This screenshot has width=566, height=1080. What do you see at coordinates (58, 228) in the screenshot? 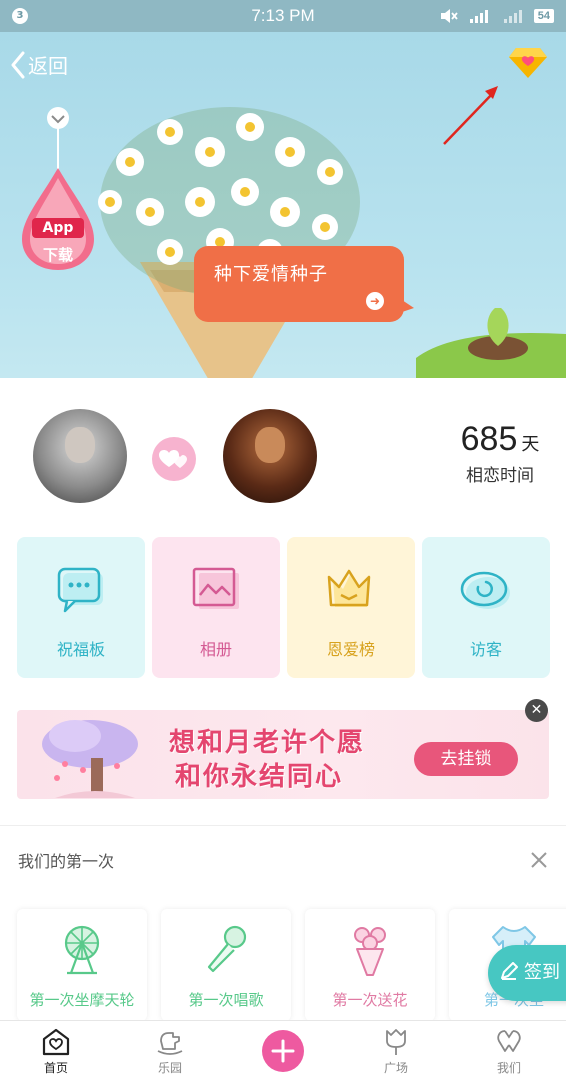
I see `app-badge-top: App` at bounding box center [58, 228].